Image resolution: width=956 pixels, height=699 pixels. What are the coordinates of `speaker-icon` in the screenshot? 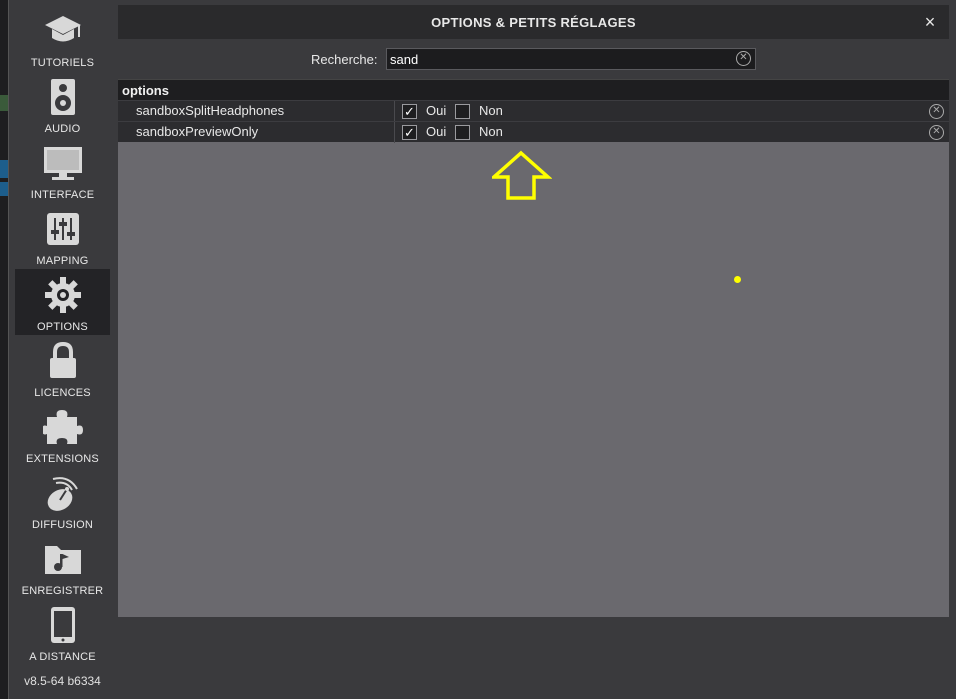 It's located at (63, 97).